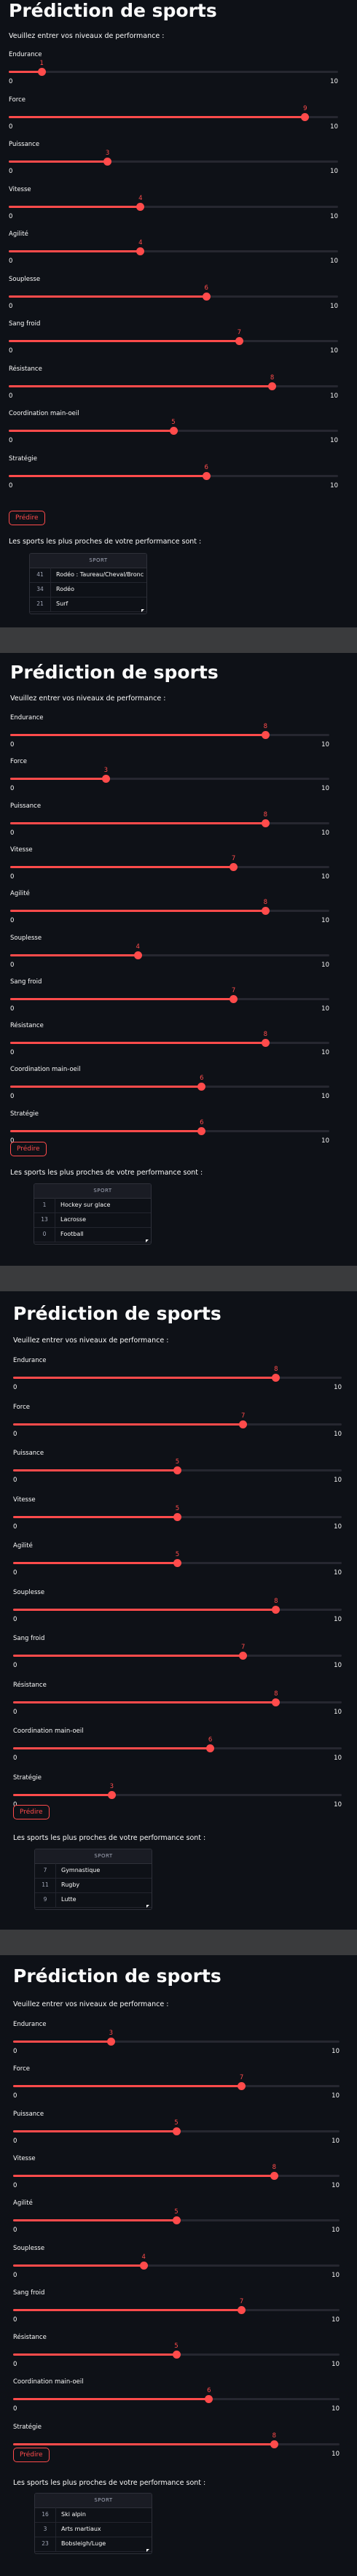 The height and width of the screenshot is (2576, 357). Describe the element at coordinates (88, 589) in the screenshot. I see `table-row: 34 Rodéo` at that location.